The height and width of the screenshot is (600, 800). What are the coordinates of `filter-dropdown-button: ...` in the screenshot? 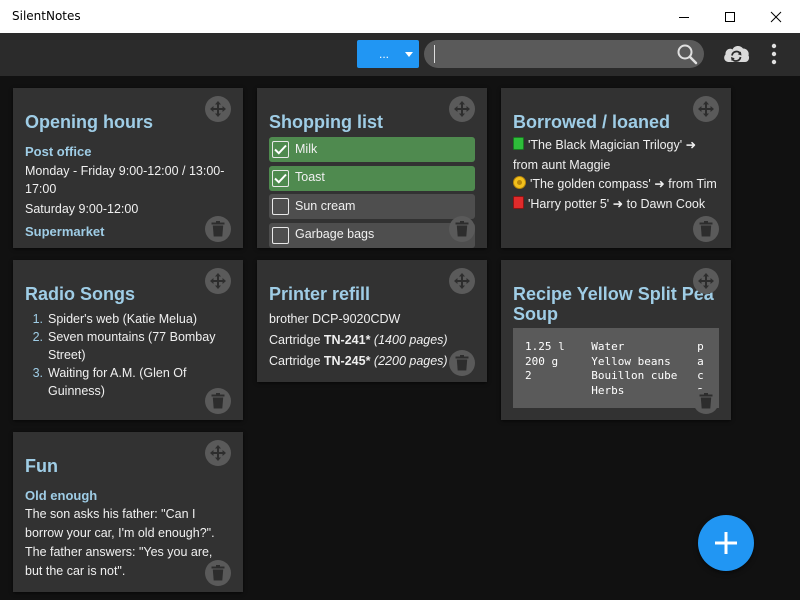 It's located at (388, 54).